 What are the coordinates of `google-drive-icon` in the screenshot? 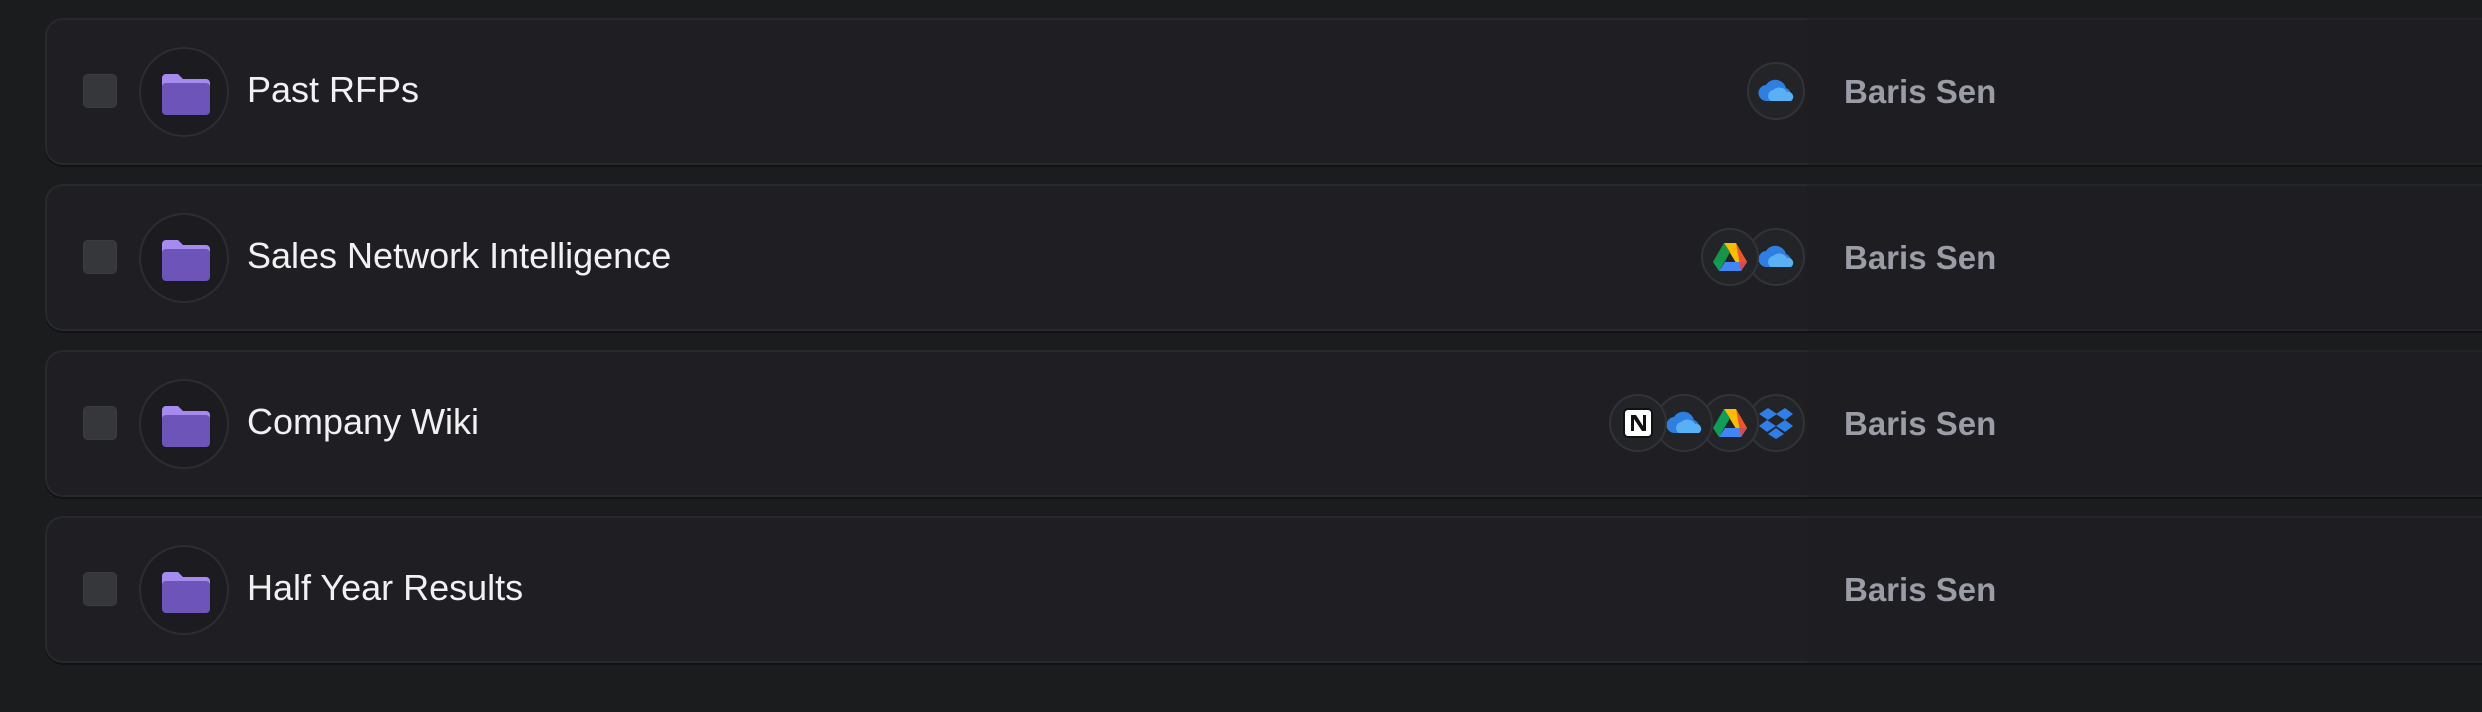 It's located at (1730, 257).